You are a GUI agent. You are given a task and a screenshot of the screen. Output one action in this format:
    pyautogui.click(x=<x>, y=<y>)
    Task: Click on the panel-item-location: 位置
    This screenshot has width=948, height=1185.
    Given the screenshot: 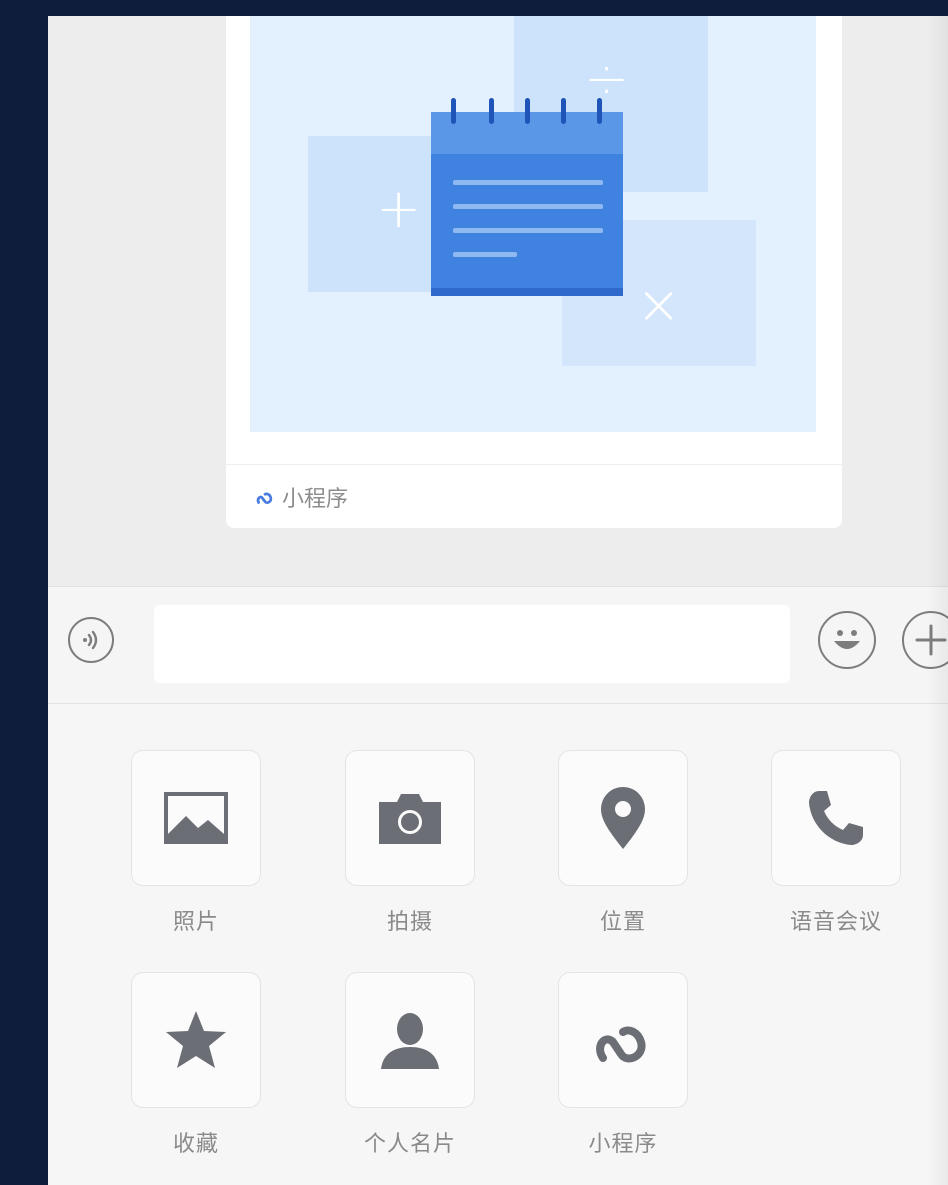 What is the action you would take?
    pyautogui.click(x=623, y=843)
    